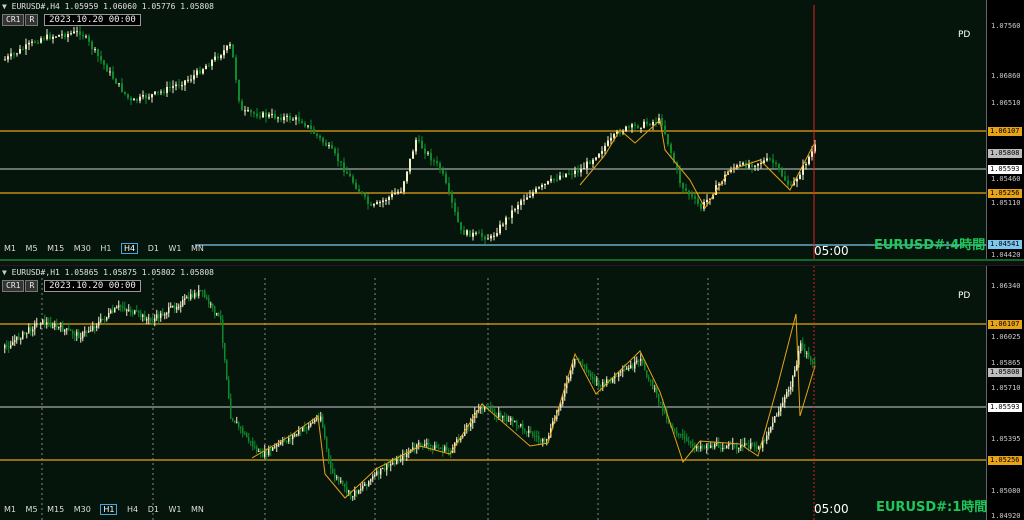 This screenshot has width=1024, height=520. What do you see at coordinates (32, 286) in the screenshot?
I see `h1-r-button: R` at bounding box center [32, 286].